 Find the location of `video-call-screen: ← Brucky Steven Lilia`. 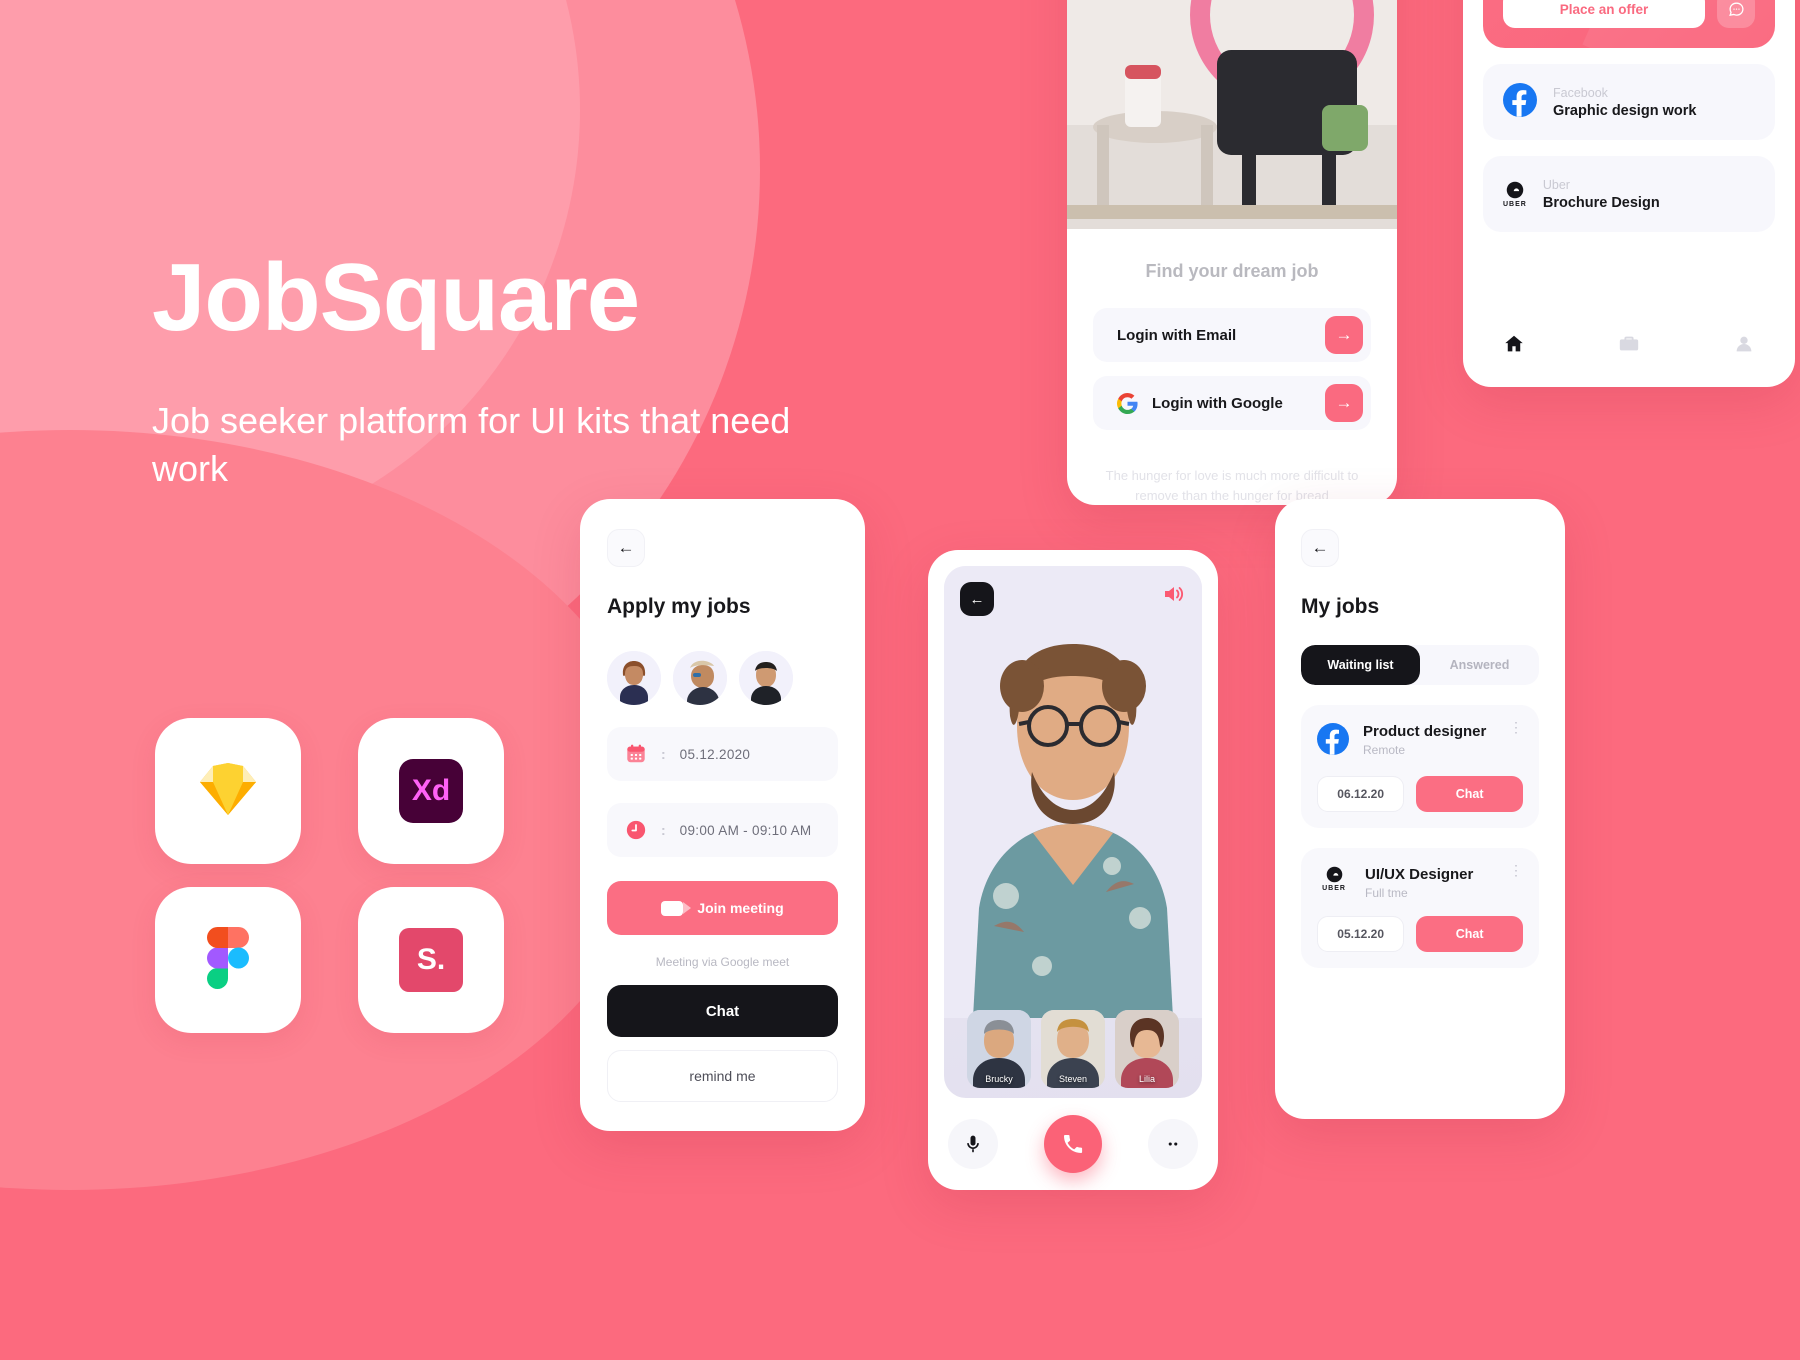

video-call-screen: ← Brucky Steven Lilia is located at coordinates (1073, 870).